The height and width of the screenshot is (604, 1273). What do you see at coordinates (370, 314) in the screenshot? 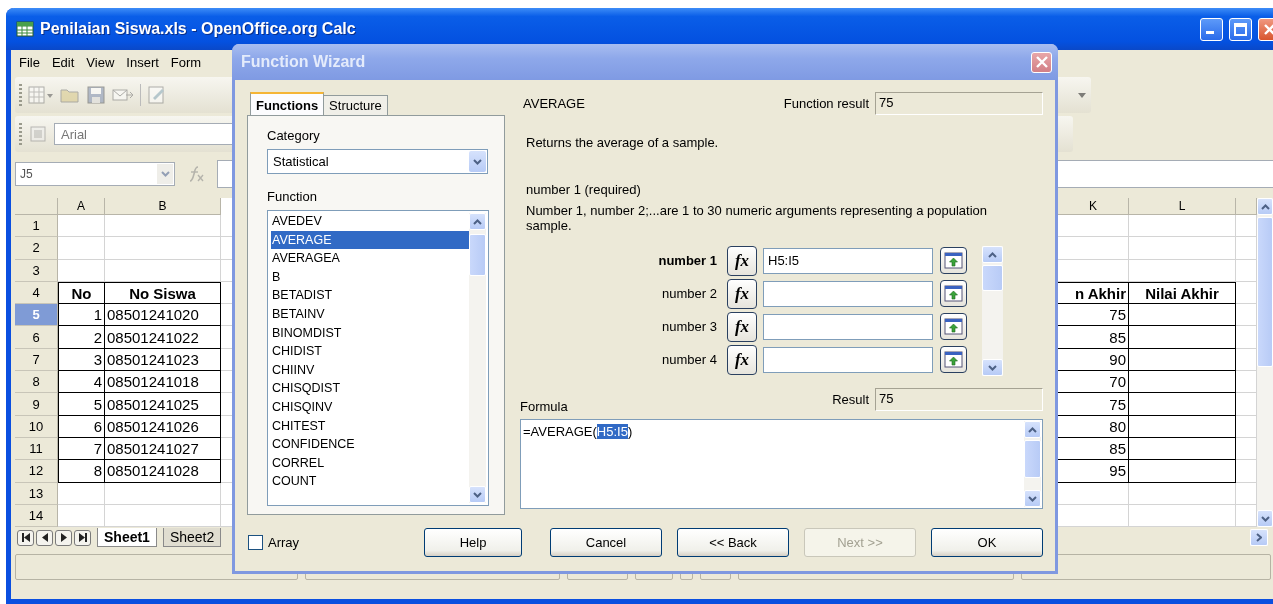
I see `function-list-item: BETAINV` at bounding box center [370, 314].